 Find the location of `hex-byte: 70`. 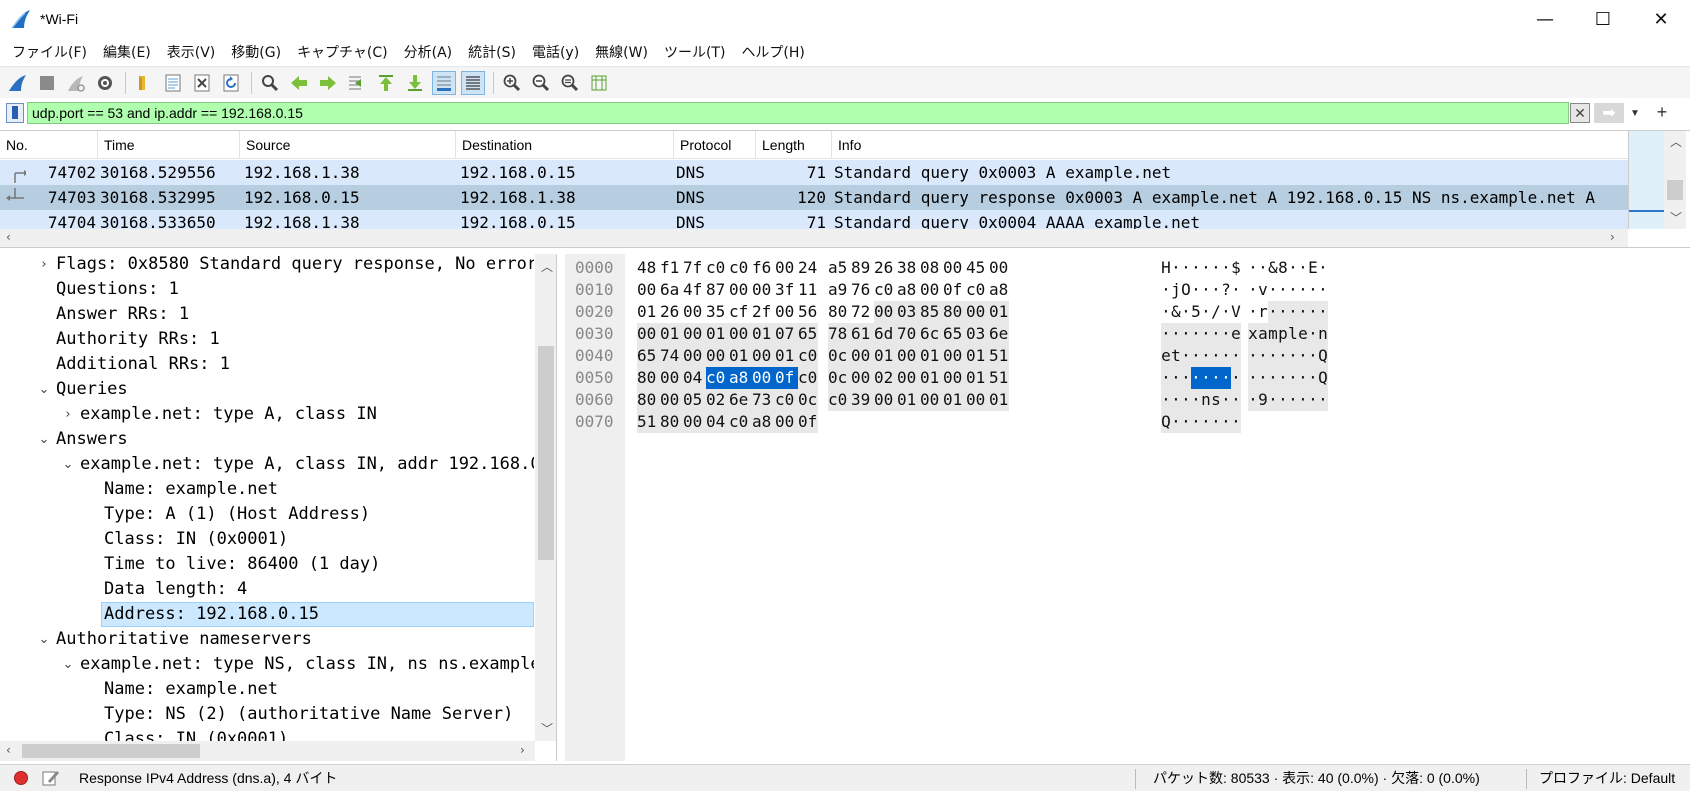

hex-byte: 70 is located at coordinates (908, 334).